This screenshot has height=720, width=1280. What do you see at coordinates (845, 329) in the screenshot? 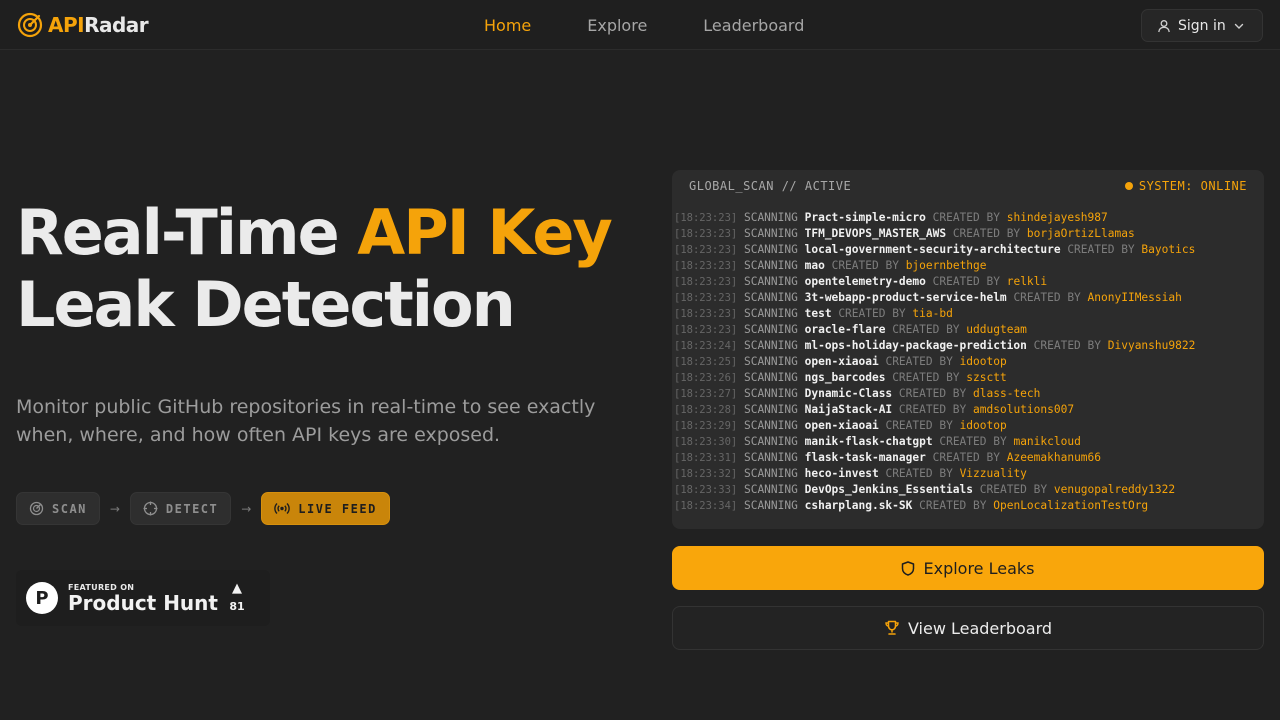
I see `log-repo-name: oracle-flare` at bounding box center [845, 329].